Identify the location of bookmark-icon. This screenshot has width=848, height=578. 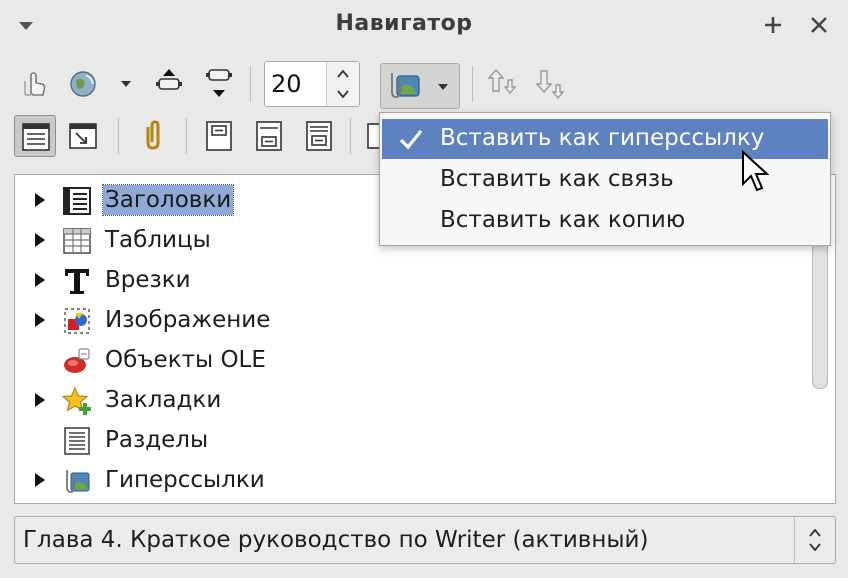
(76, 400).